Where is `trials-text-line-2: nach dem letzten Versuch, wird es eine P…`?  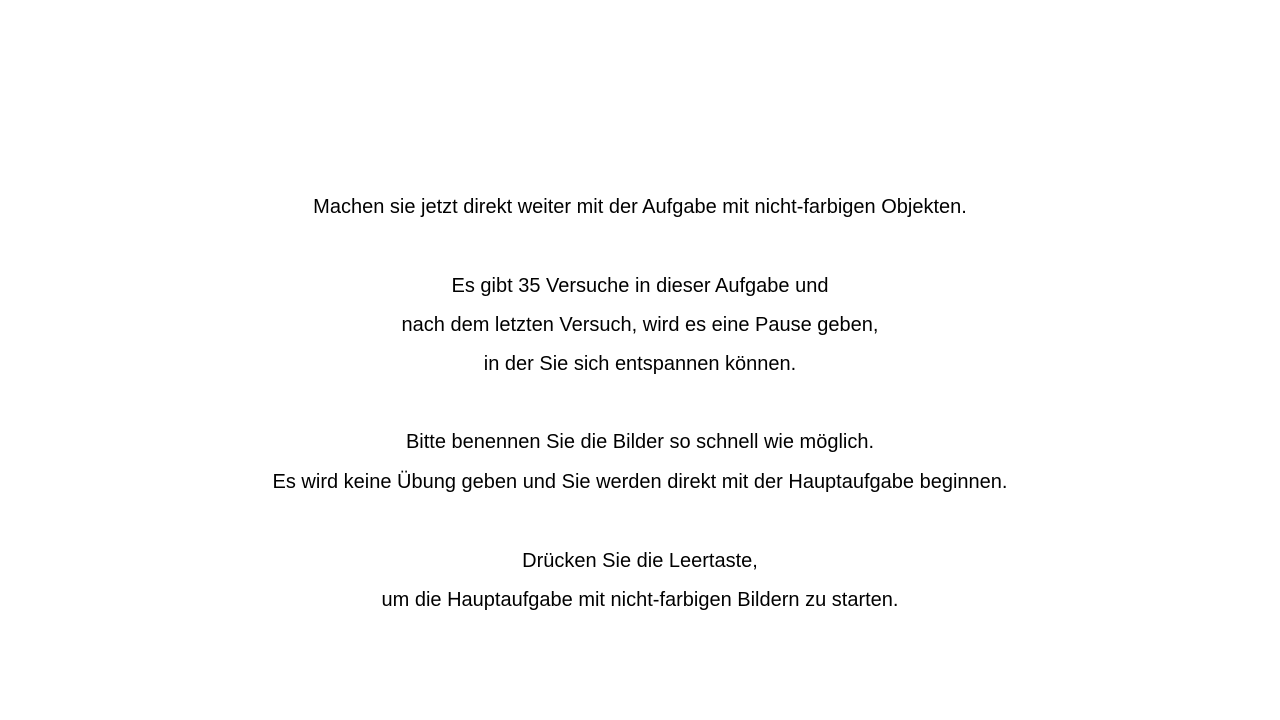 trials-text-line-2: nach dem letzten Versuch, wird es eine P… is located at coordinates (640, 325).